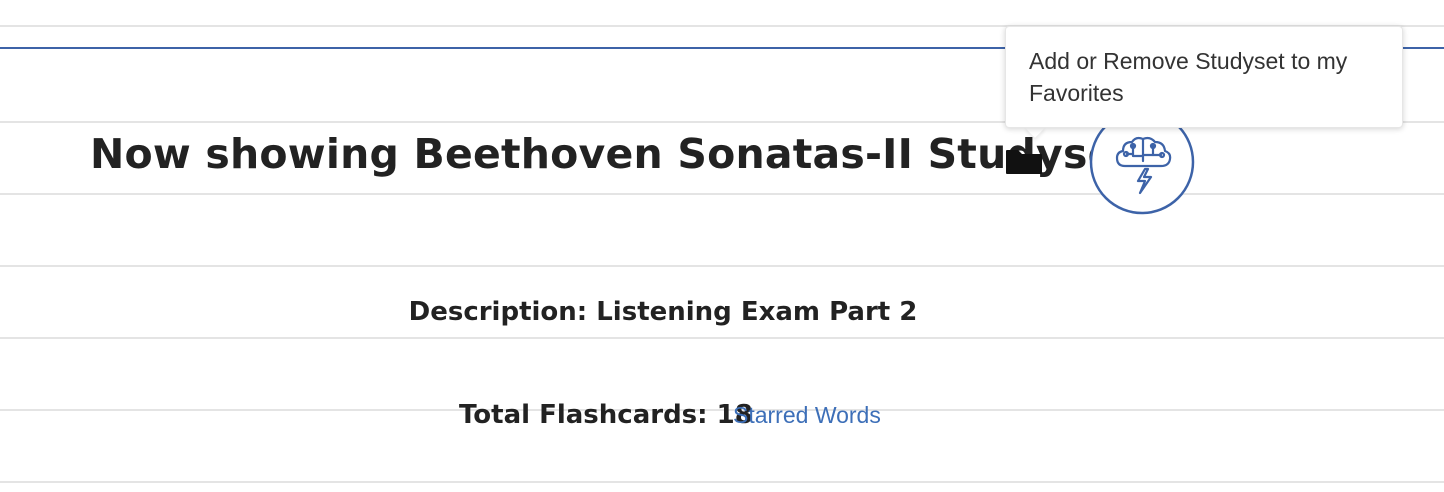 Image resolution: width=1444 pixels, height=492 pixels. I want to click on tooltip-text: Add or Remove Studyset to my Favorites, so click(1188, 77).